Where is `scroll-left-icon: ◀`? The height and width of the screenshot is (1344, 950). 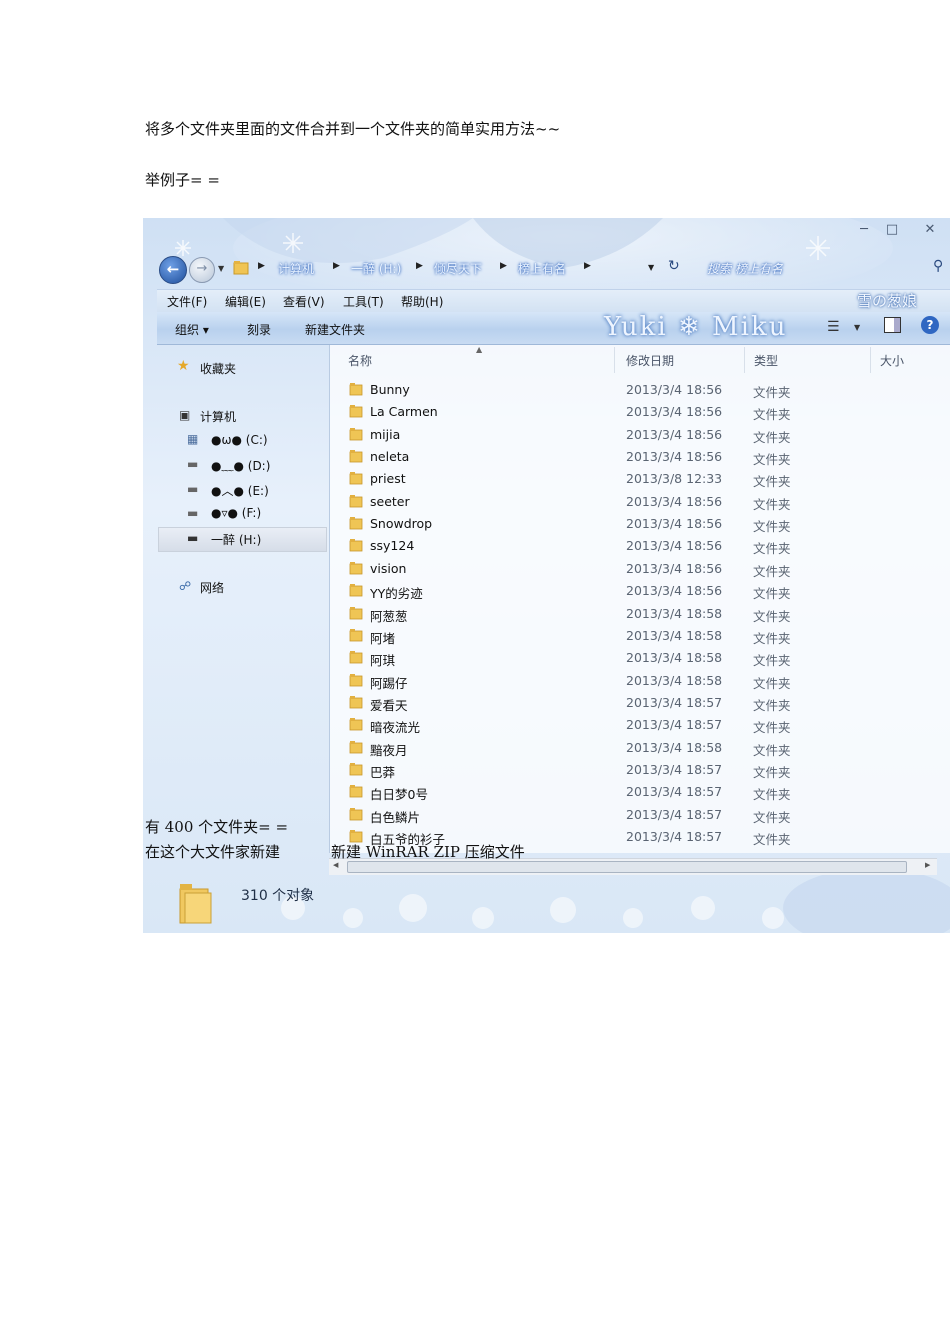 scroll-left-icon: ◀ is located at coordinates (335, 865).